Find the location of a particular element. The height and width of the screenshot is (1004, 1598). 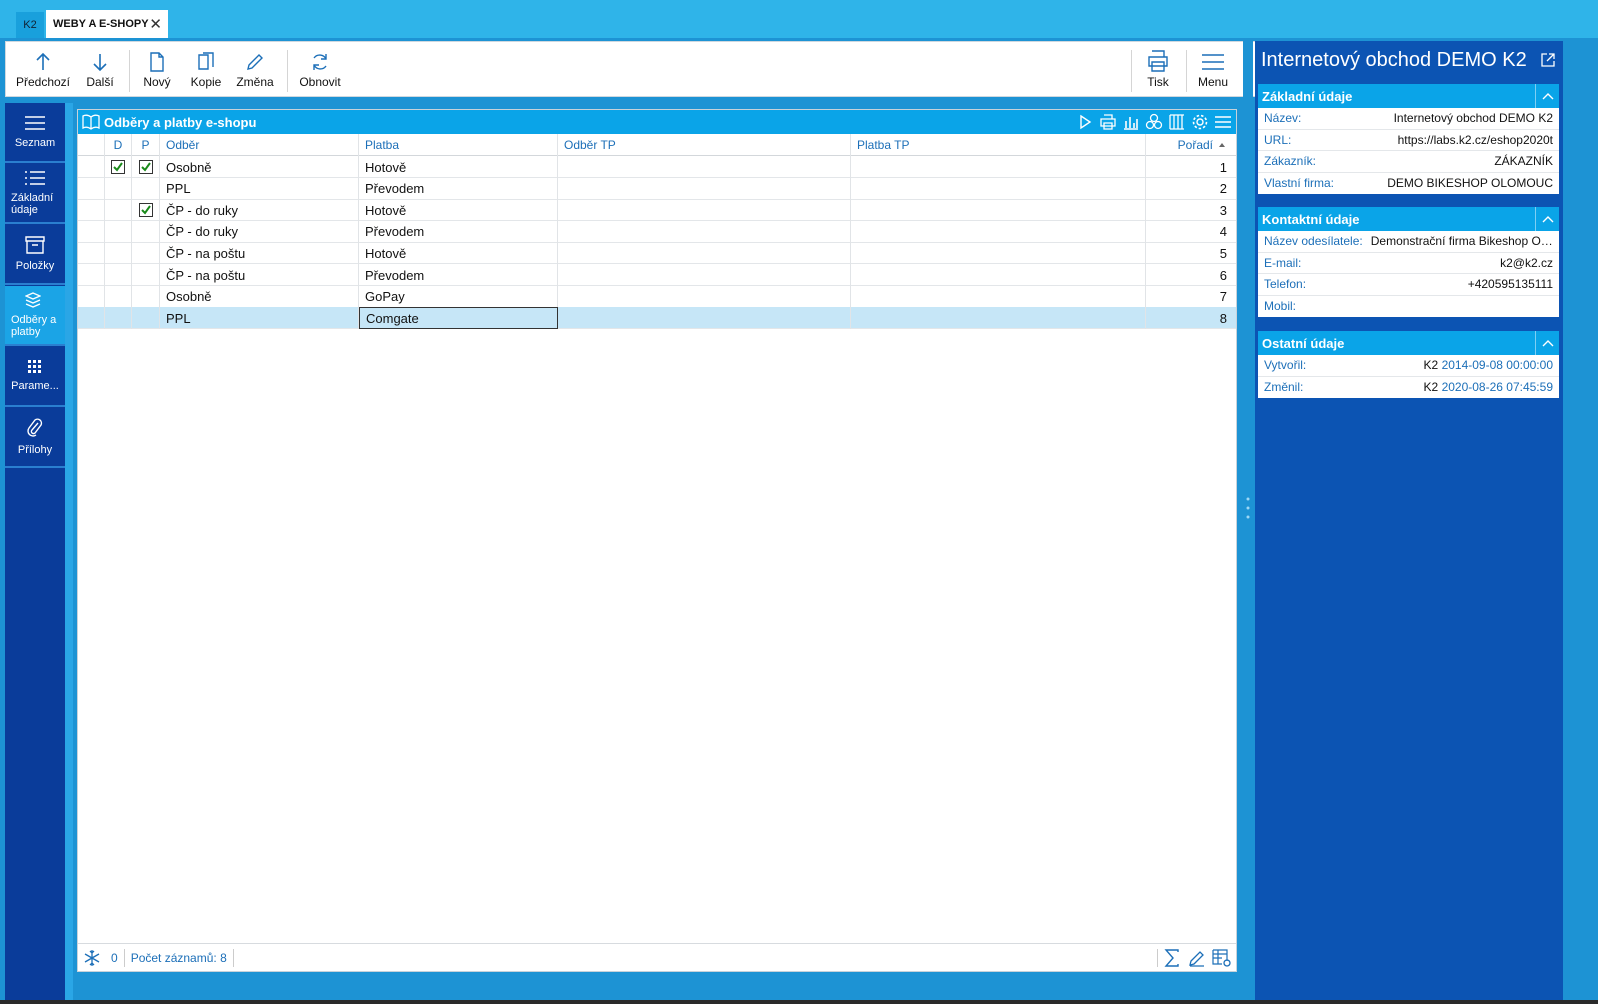

refresh-button: Obnovit is located at coordinates (320, 69).